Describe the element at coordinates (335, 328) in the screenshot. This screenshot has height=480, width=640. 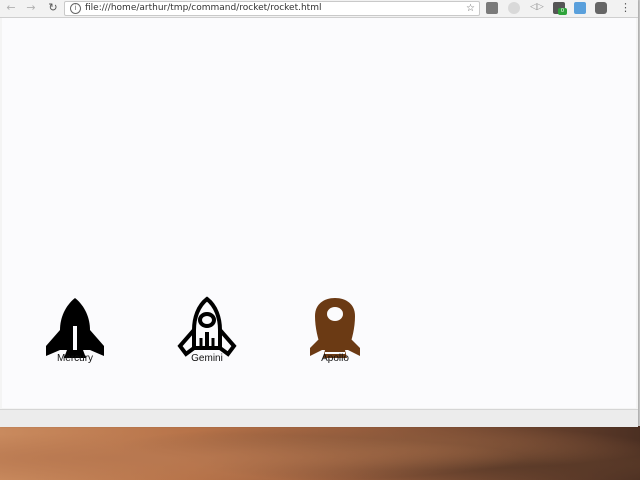
I see `apollo-rocket-icon` at that location.